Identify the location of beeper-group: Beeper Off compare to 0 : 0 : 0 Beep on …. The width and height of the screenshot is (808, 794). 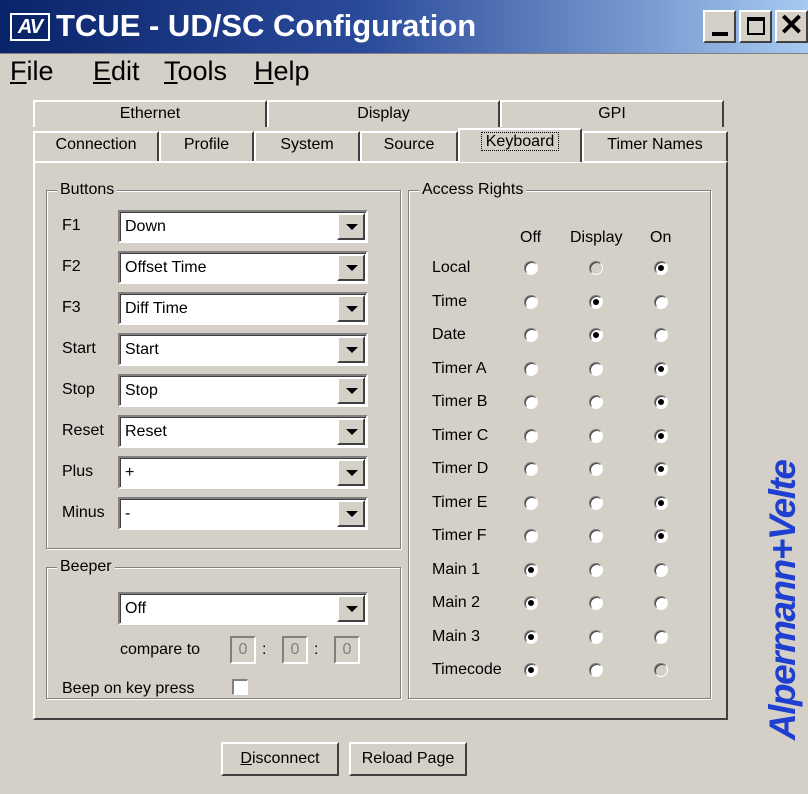
(223, 628).